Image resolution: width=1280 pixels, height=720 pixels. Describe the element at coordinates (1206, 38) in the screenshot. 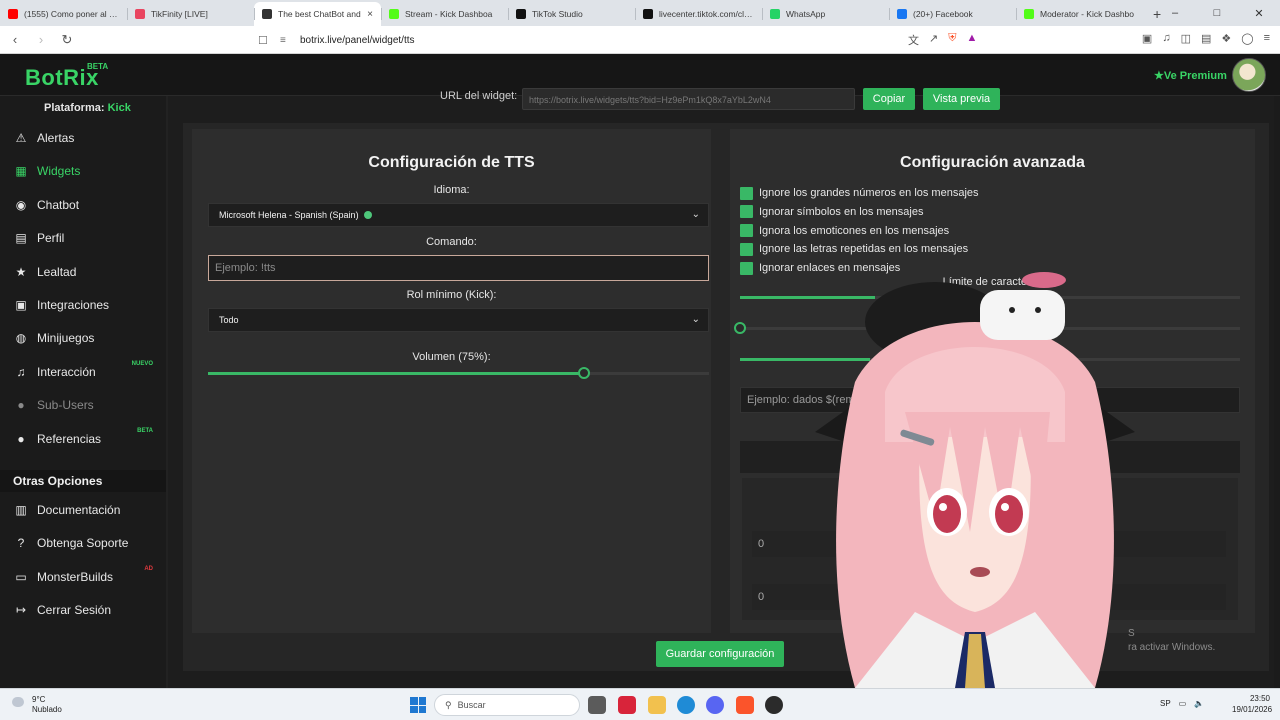

I see `wallet-icon: ▤` at that location.